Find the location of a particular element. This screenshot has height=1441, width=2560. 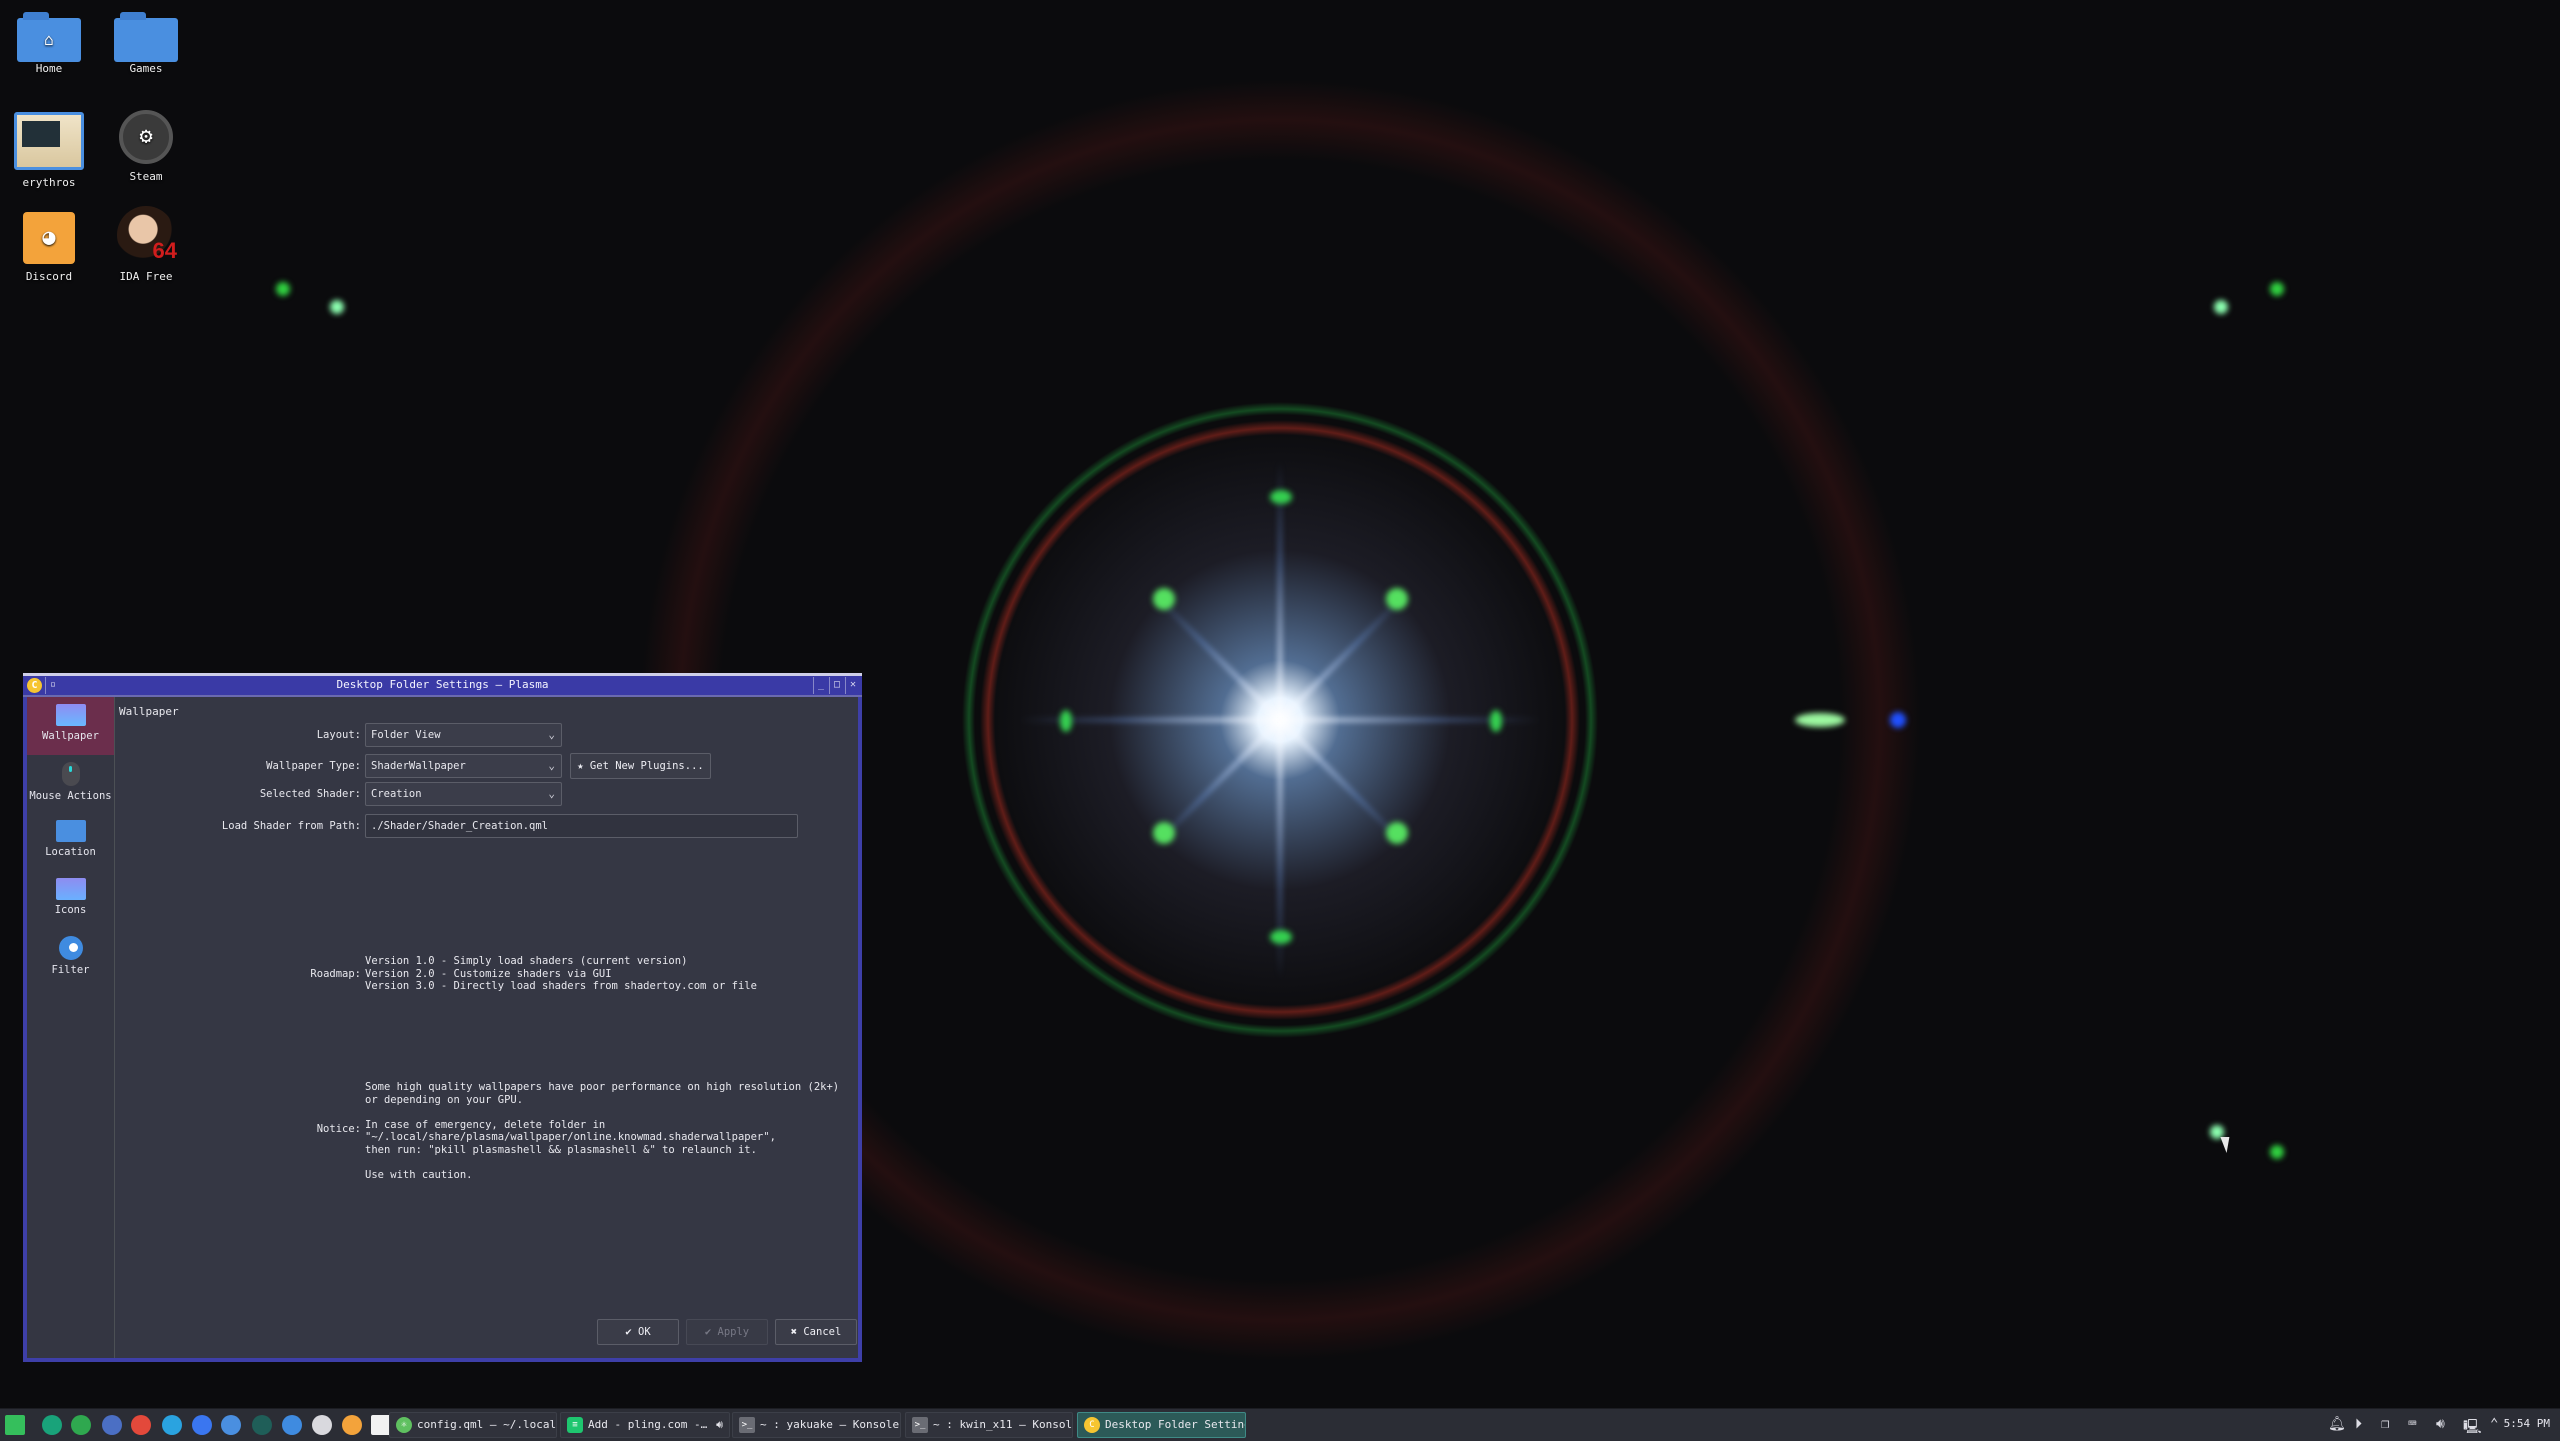

cancel-x-icon: ✖ is located at coordinates (797, 1332).